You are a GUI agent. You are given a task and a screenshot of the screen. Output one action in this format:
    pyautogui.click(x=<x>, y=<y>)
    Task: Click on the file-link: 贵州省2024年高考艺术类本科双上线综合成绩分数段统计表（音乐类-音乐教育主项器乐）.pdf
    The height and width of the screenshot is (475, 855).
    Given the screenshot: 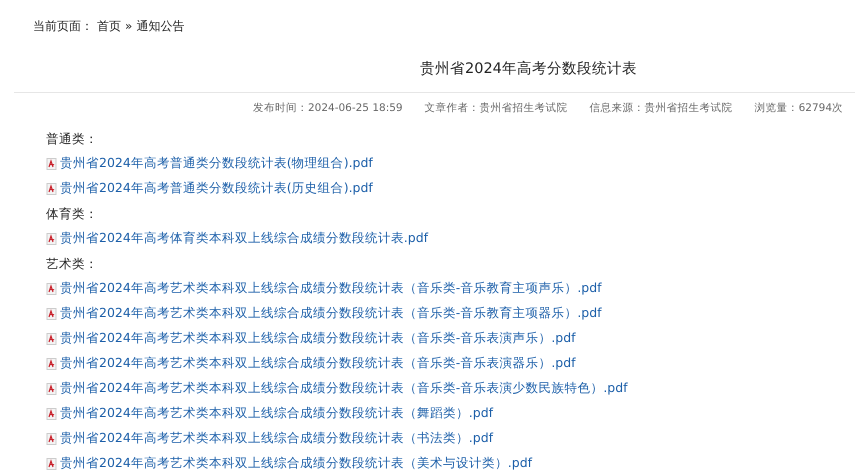 What is the action you would take?
    pyautogui.click(x=331, y=313)
    